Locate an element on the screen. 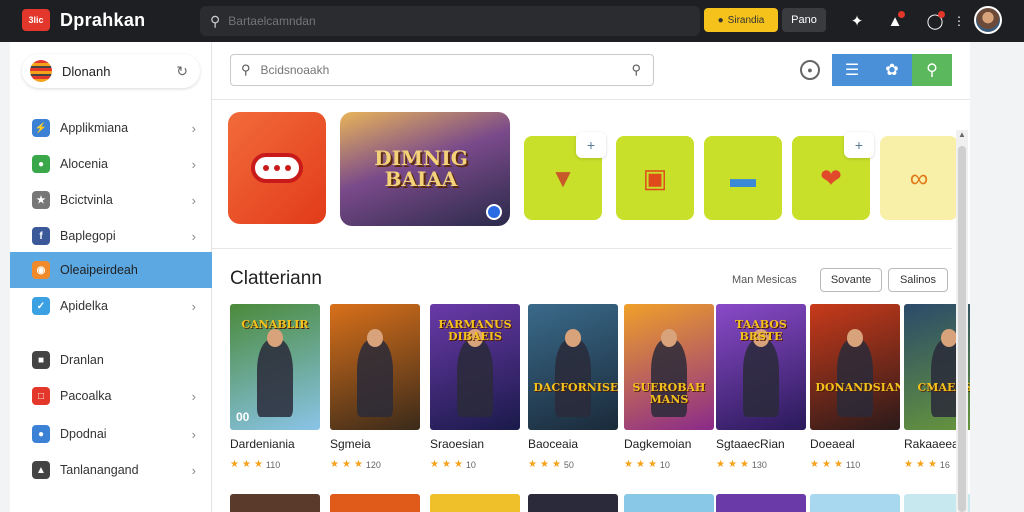 The image size is (1024, 512). main-search-input is located at coordinates (430, 70).